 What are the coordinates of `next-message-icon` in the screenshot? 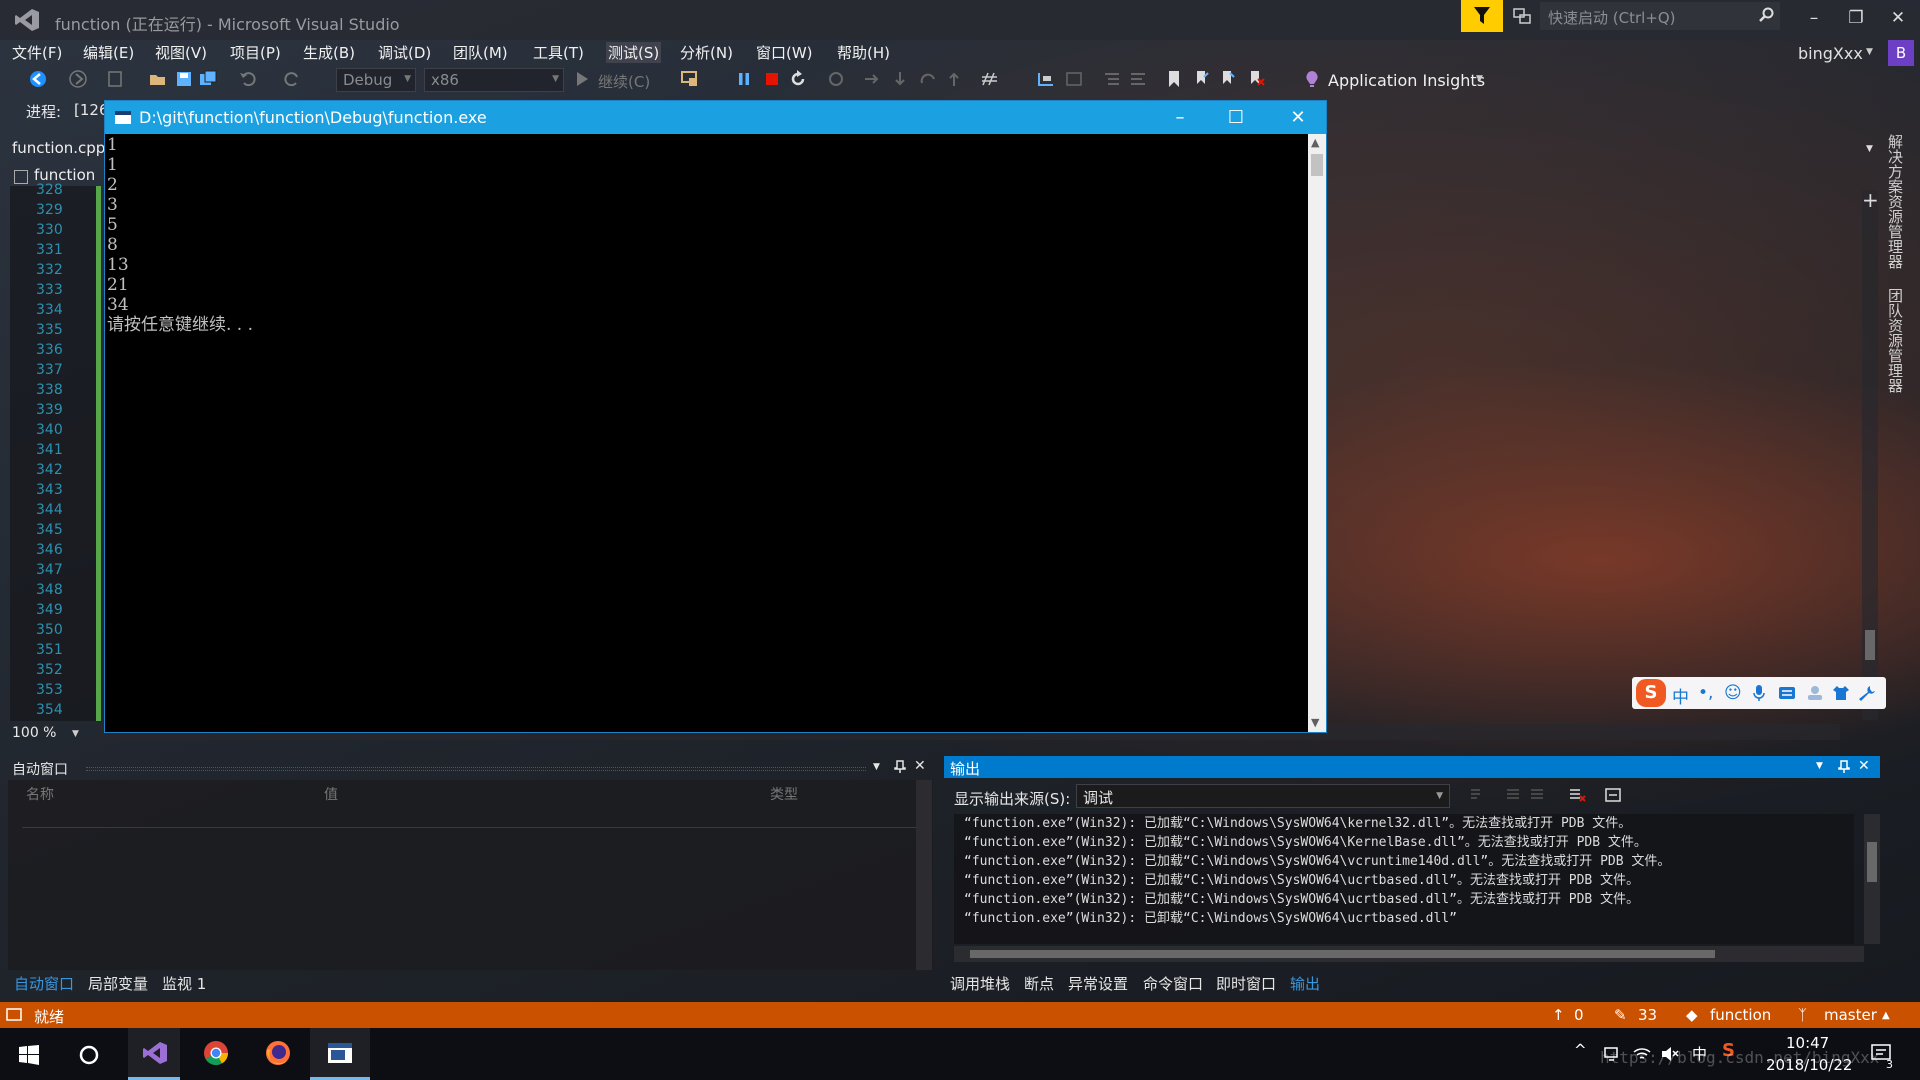 It's located at (1537, 795).